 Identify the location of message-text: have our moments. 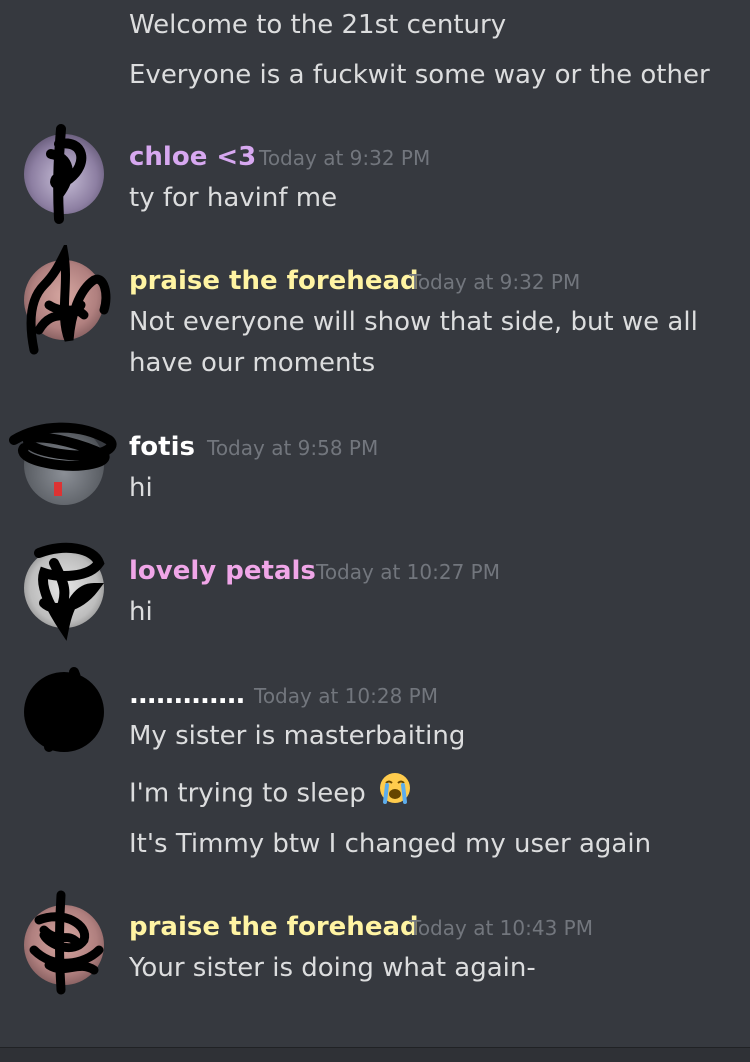
(252, 363).